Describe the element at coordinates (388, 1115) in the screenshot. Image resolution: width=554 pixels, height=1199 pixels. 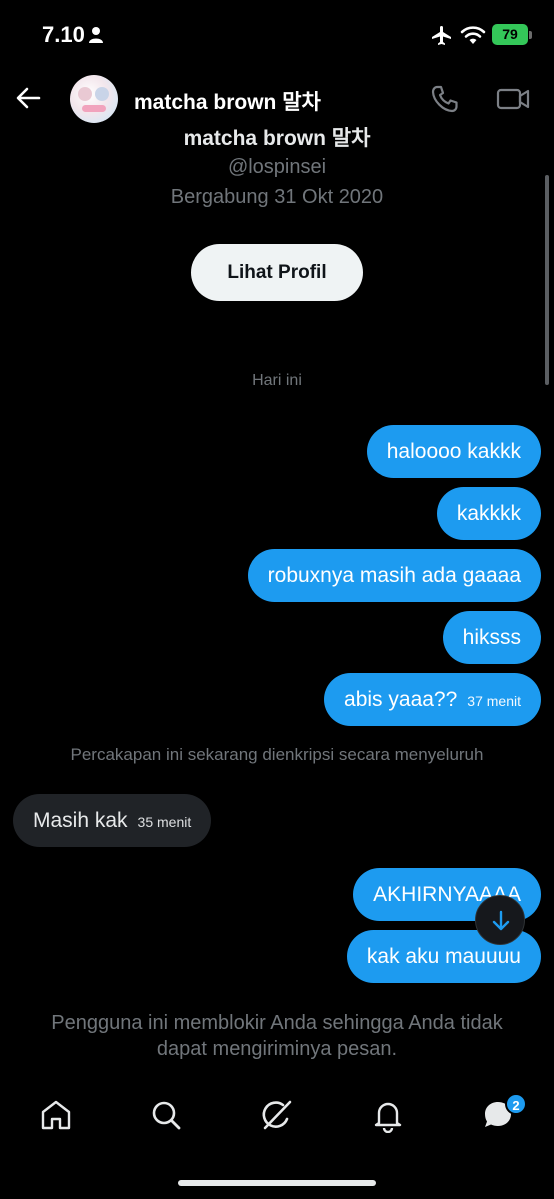
I see `notifications-icon` at that location.